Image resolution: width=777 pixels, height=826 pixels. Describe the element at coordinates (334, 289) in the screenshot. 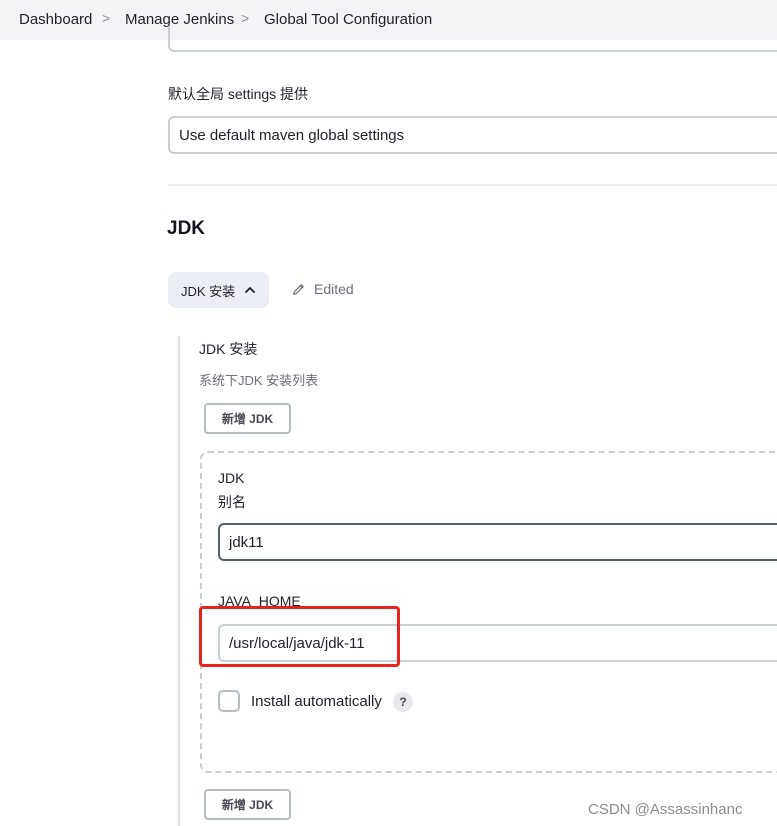

I see `edited-label: Edited` at that location.